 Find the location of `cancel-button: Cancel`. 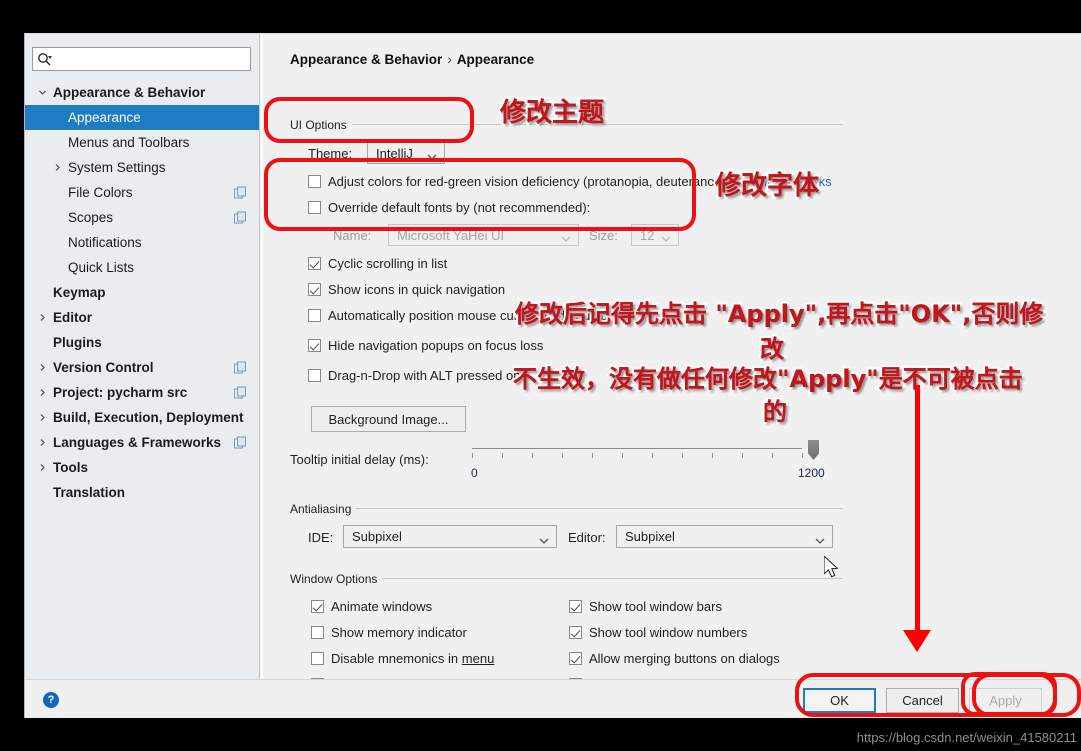

cancel-button: Cancel is located at coordinates (922, 700).